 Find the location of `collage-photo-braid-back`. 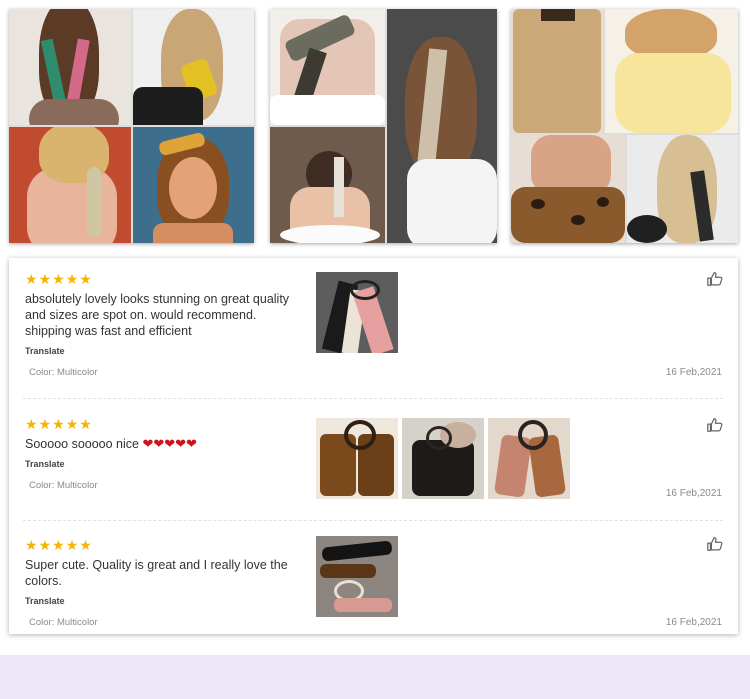

collage-photo-braid-back is located at coordinates (70, 185).